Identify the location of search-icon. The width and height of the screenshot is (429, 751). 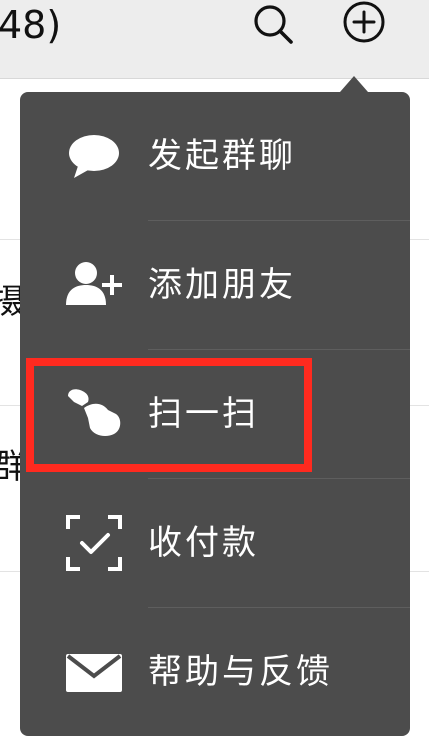
(273, 24).